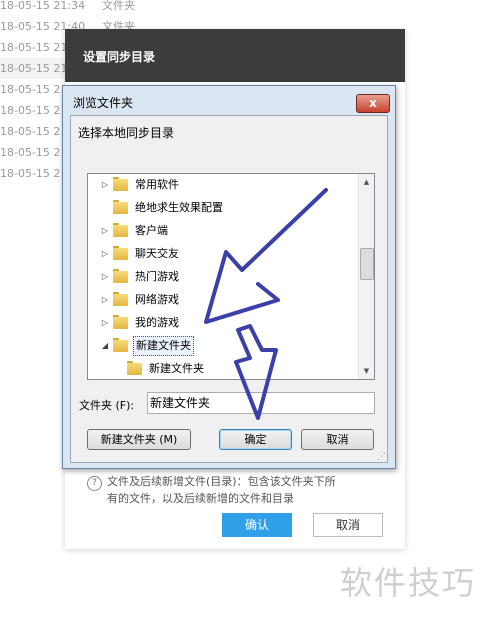  Describe the element at coordinates (408, 583) in the screenshot. I see `watermark: 软件技巧` at that location.